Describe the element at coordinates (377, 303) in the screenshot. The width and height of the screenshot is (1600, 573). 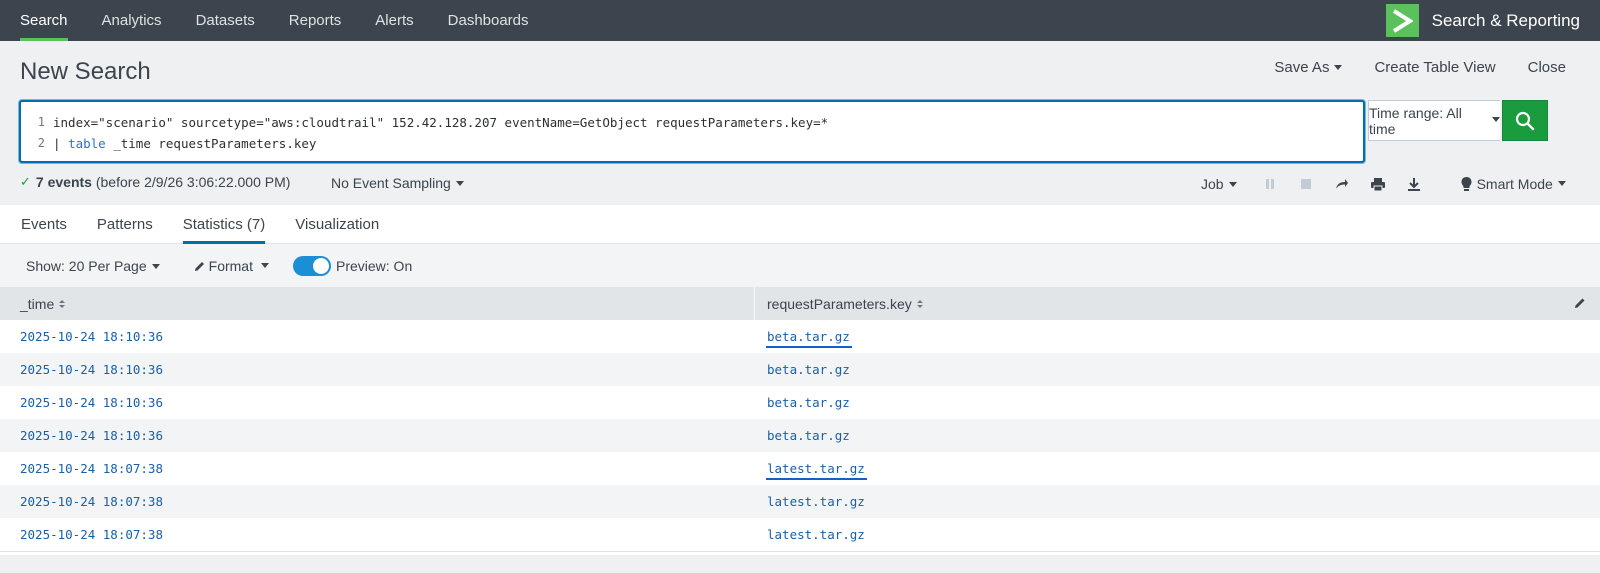
I see `column-header-time: _time` at that location.